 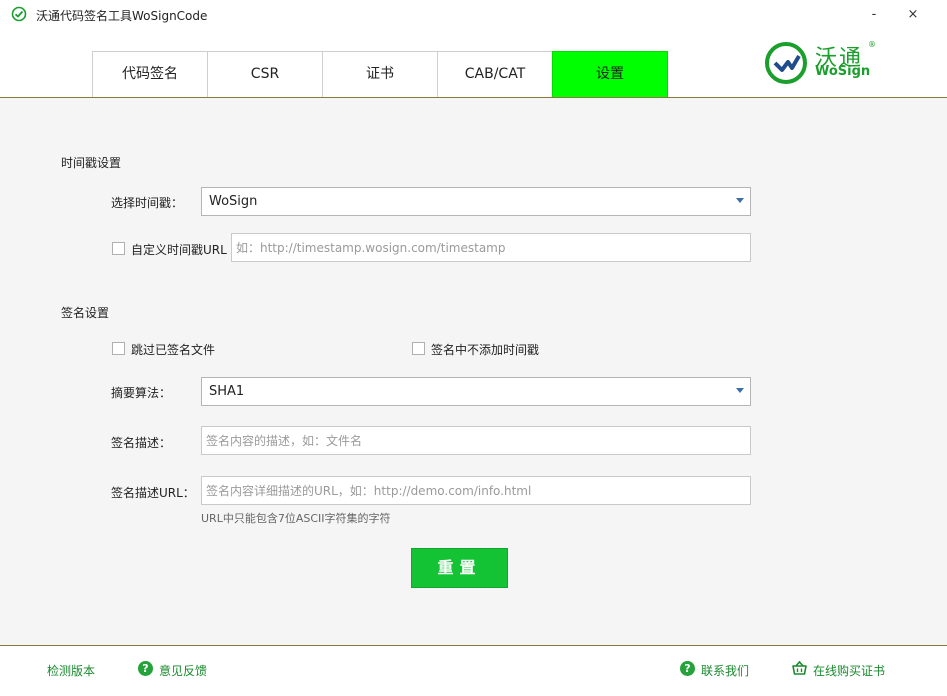 What do you see at coordinates (173, 350) in the screenshot?
I see `skip-signed-label: 跳过已签名文件` at bounding box center [173, 350].